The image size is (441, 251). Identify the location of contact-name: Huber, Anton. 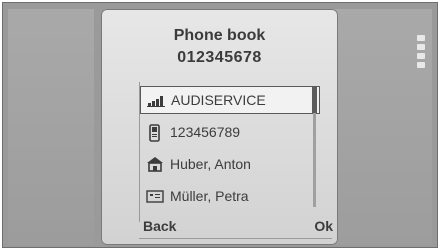
(210, 164).